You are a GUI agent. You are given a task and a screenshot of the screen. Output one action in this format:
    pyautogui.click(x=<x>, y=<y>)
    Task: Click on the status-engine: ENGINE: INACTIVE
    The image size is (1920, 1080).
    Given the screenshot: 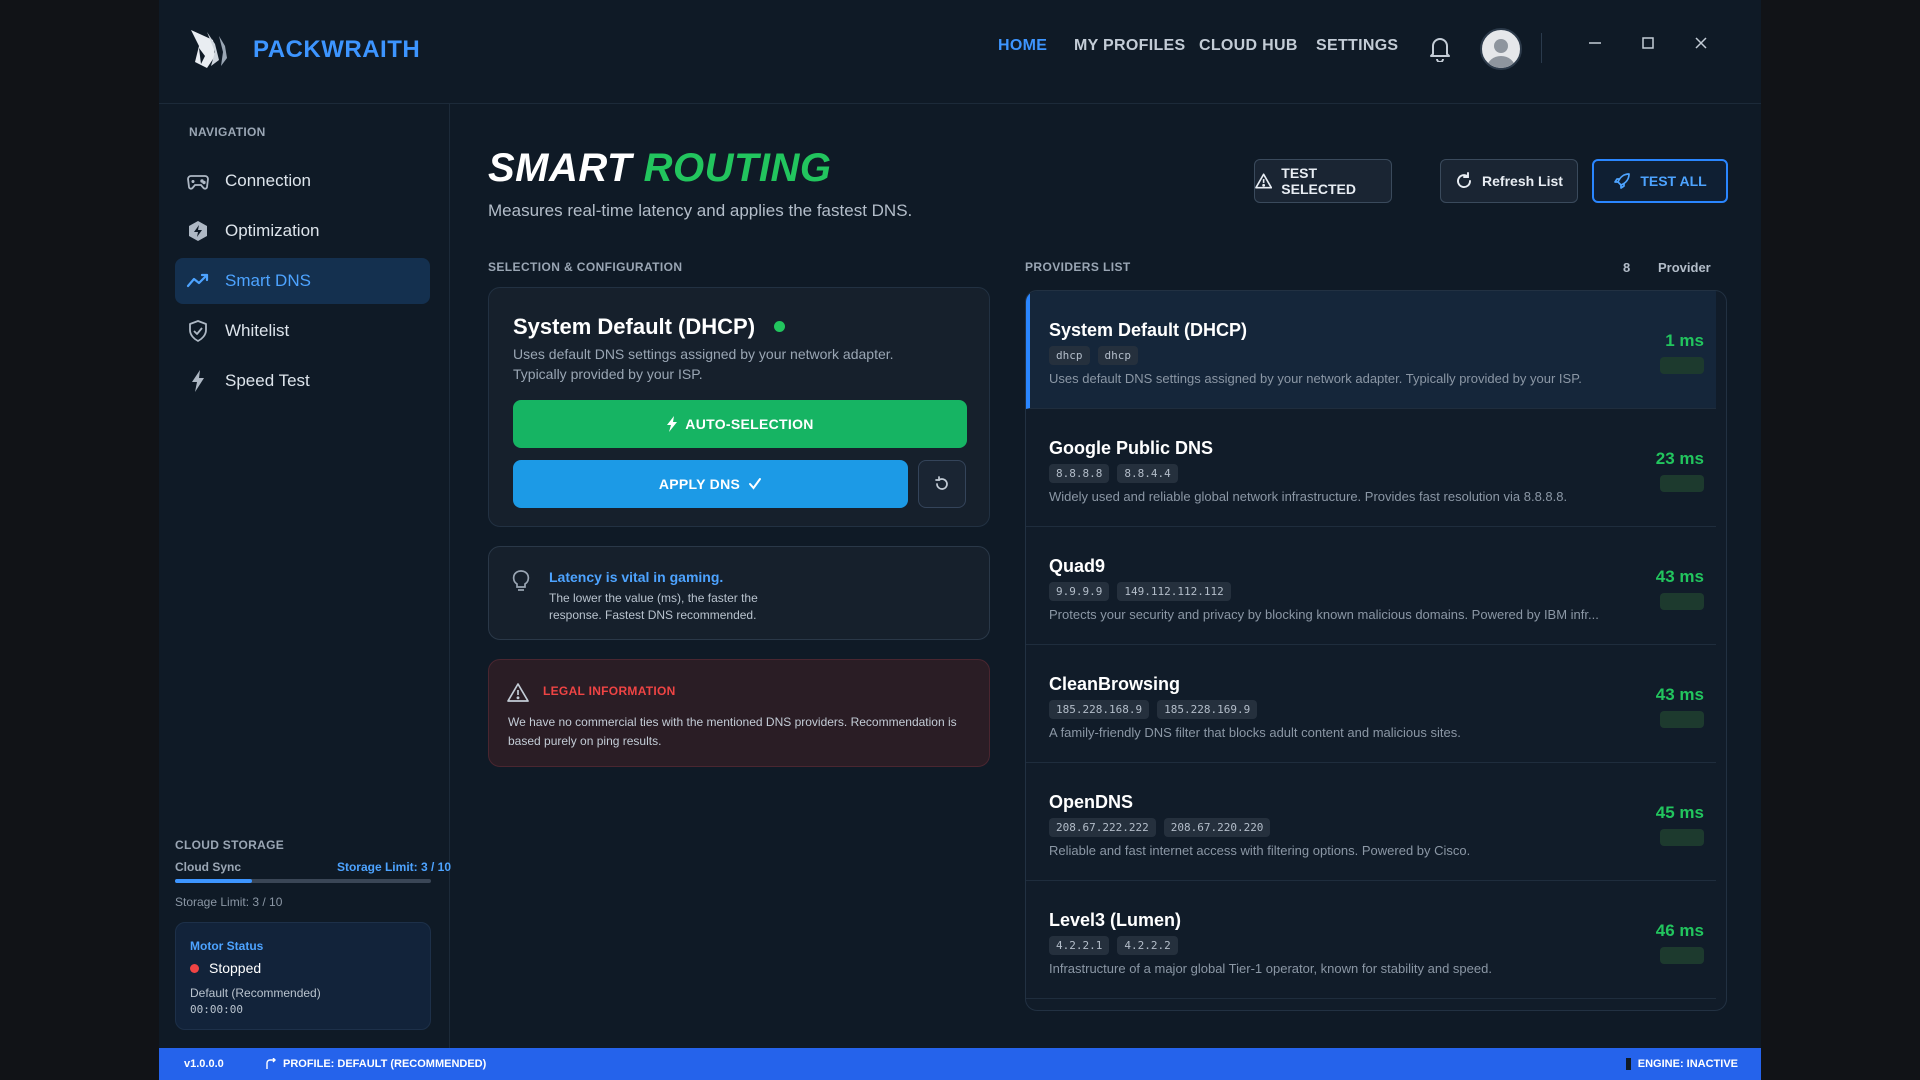 What is the action you would take?
    pyautogui.click(x=1681, y=1064)
    